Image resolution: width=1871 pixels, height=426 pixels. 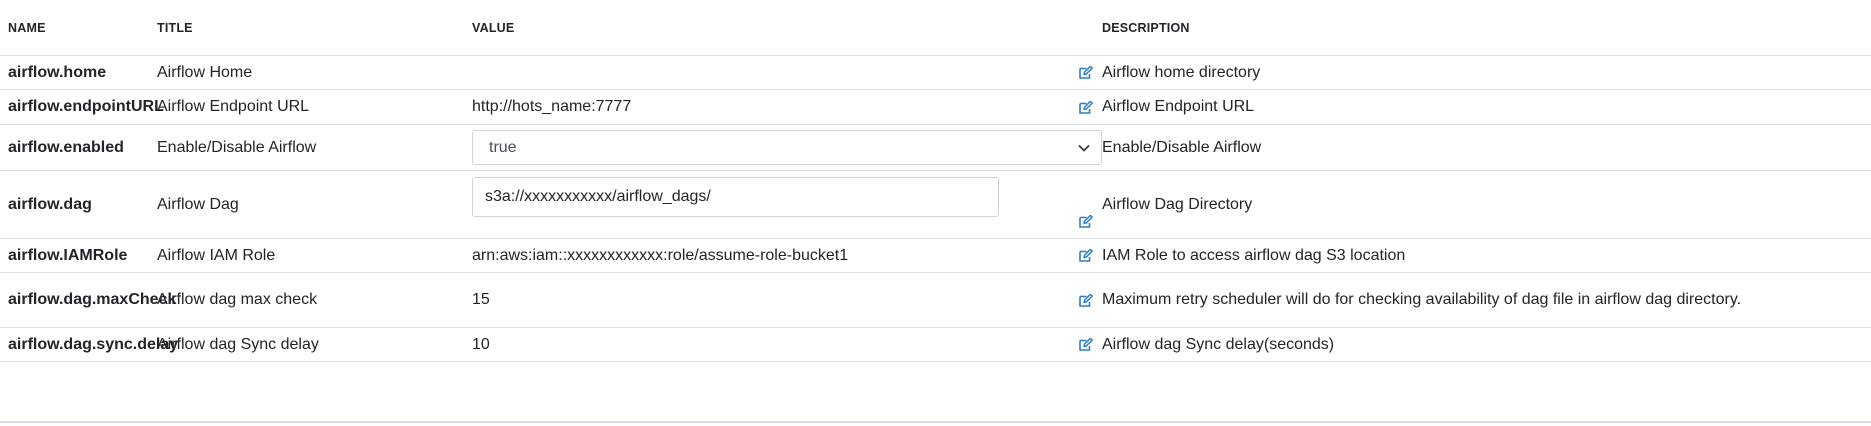 I want to click on select-value: true, so click(x=503, y=147).